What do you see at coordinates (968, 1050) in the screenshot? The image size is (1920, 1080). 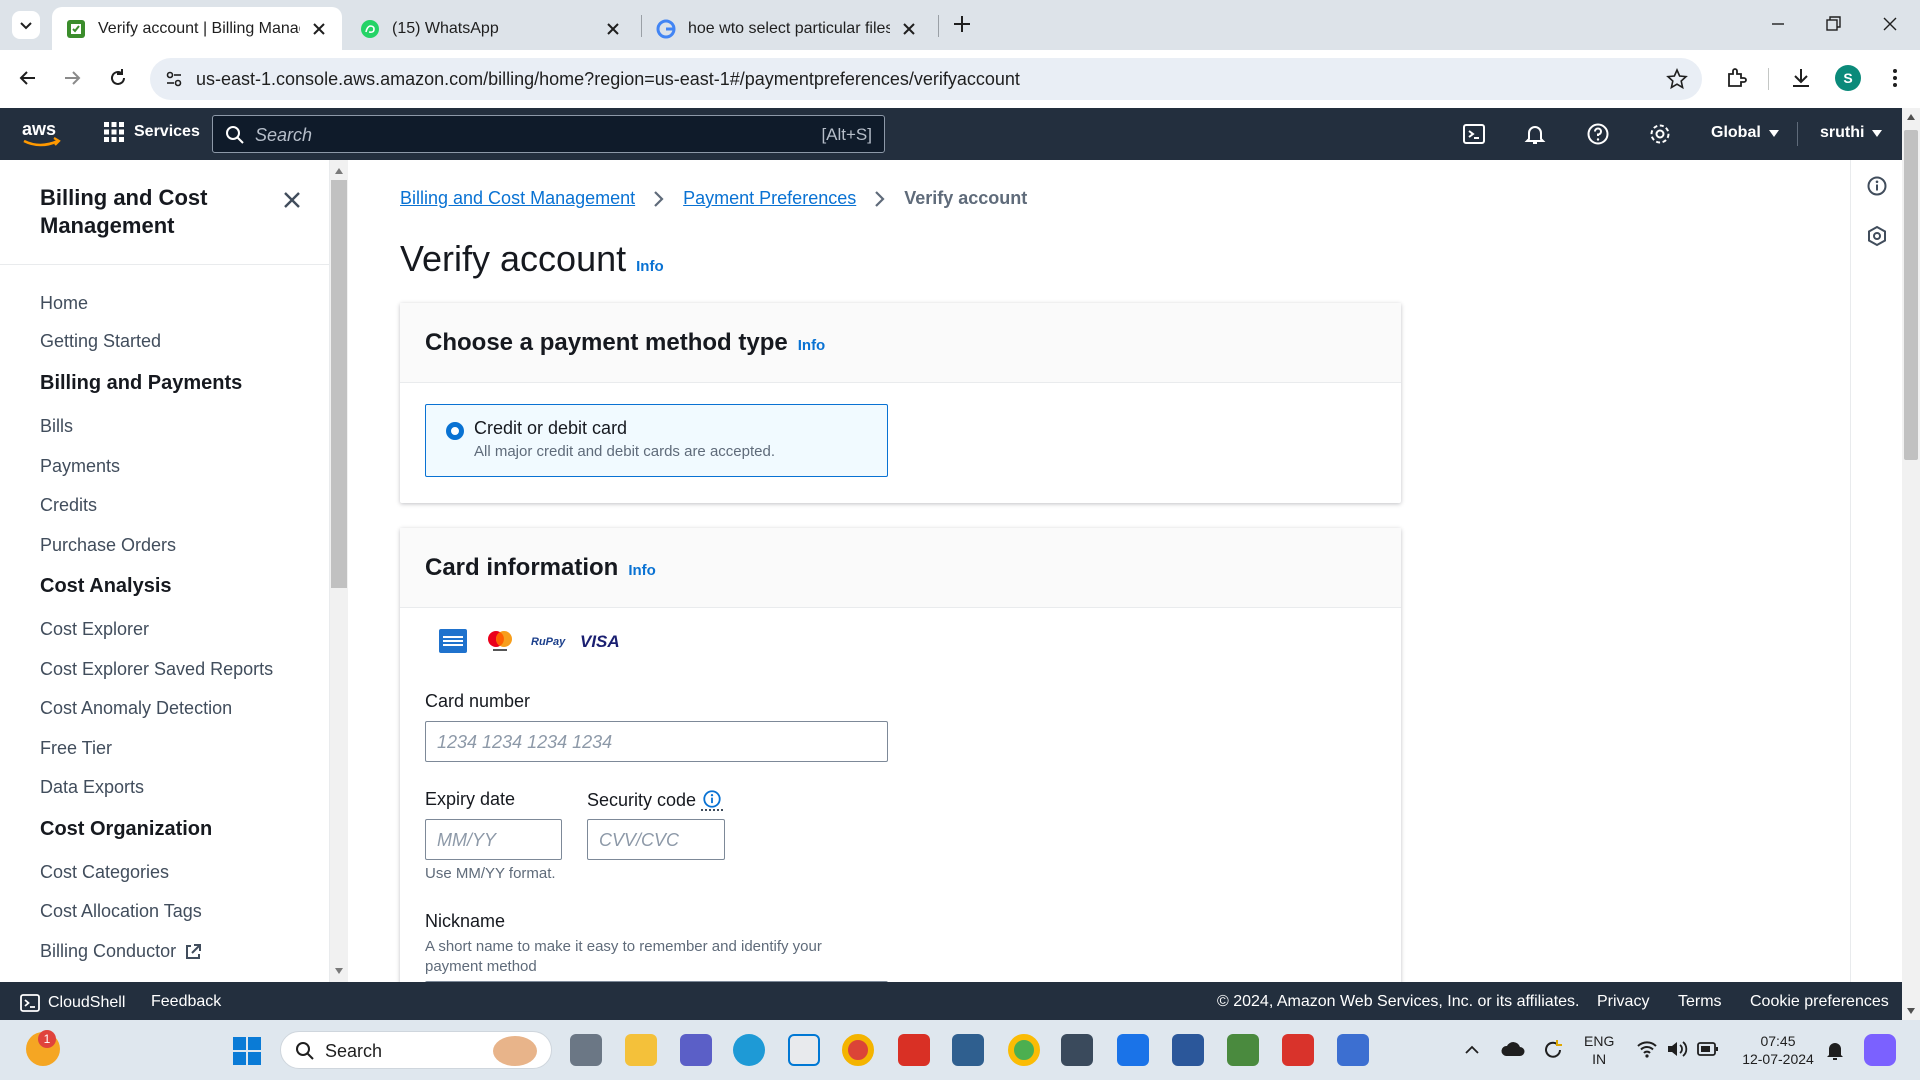 I see `network-app-icon` at bounding box center [968, 1050].